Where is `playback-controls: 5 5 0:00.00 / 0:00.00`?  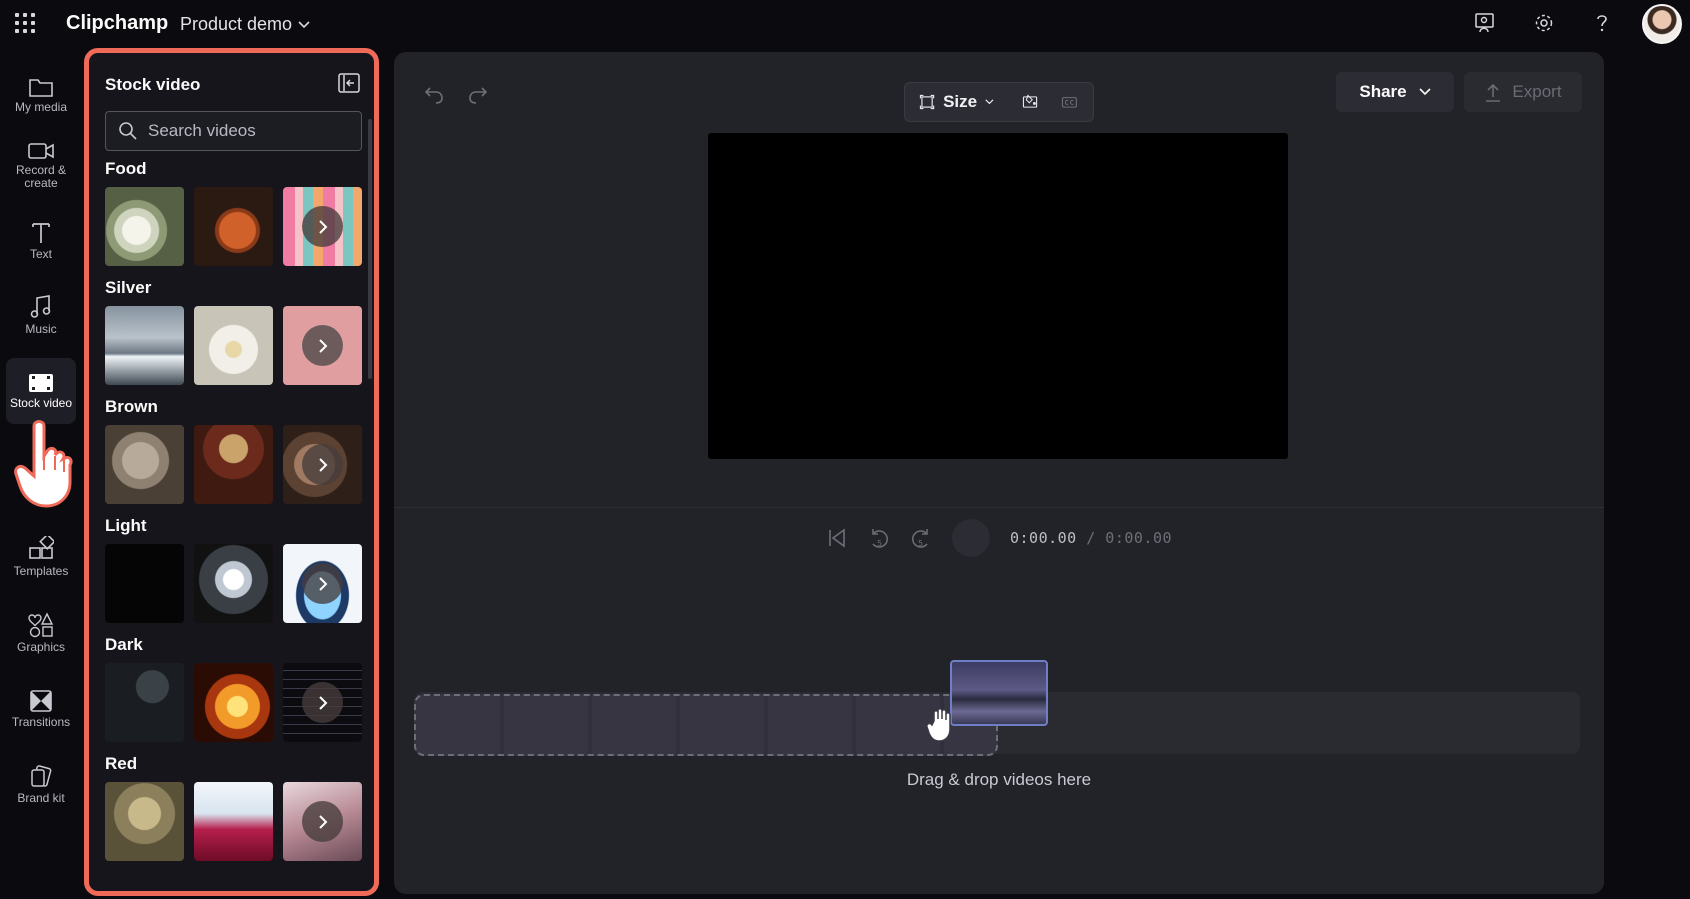
playback-controls: 5 5 0:00.00 / 0:00.00 is located at coordinates (999, 538).